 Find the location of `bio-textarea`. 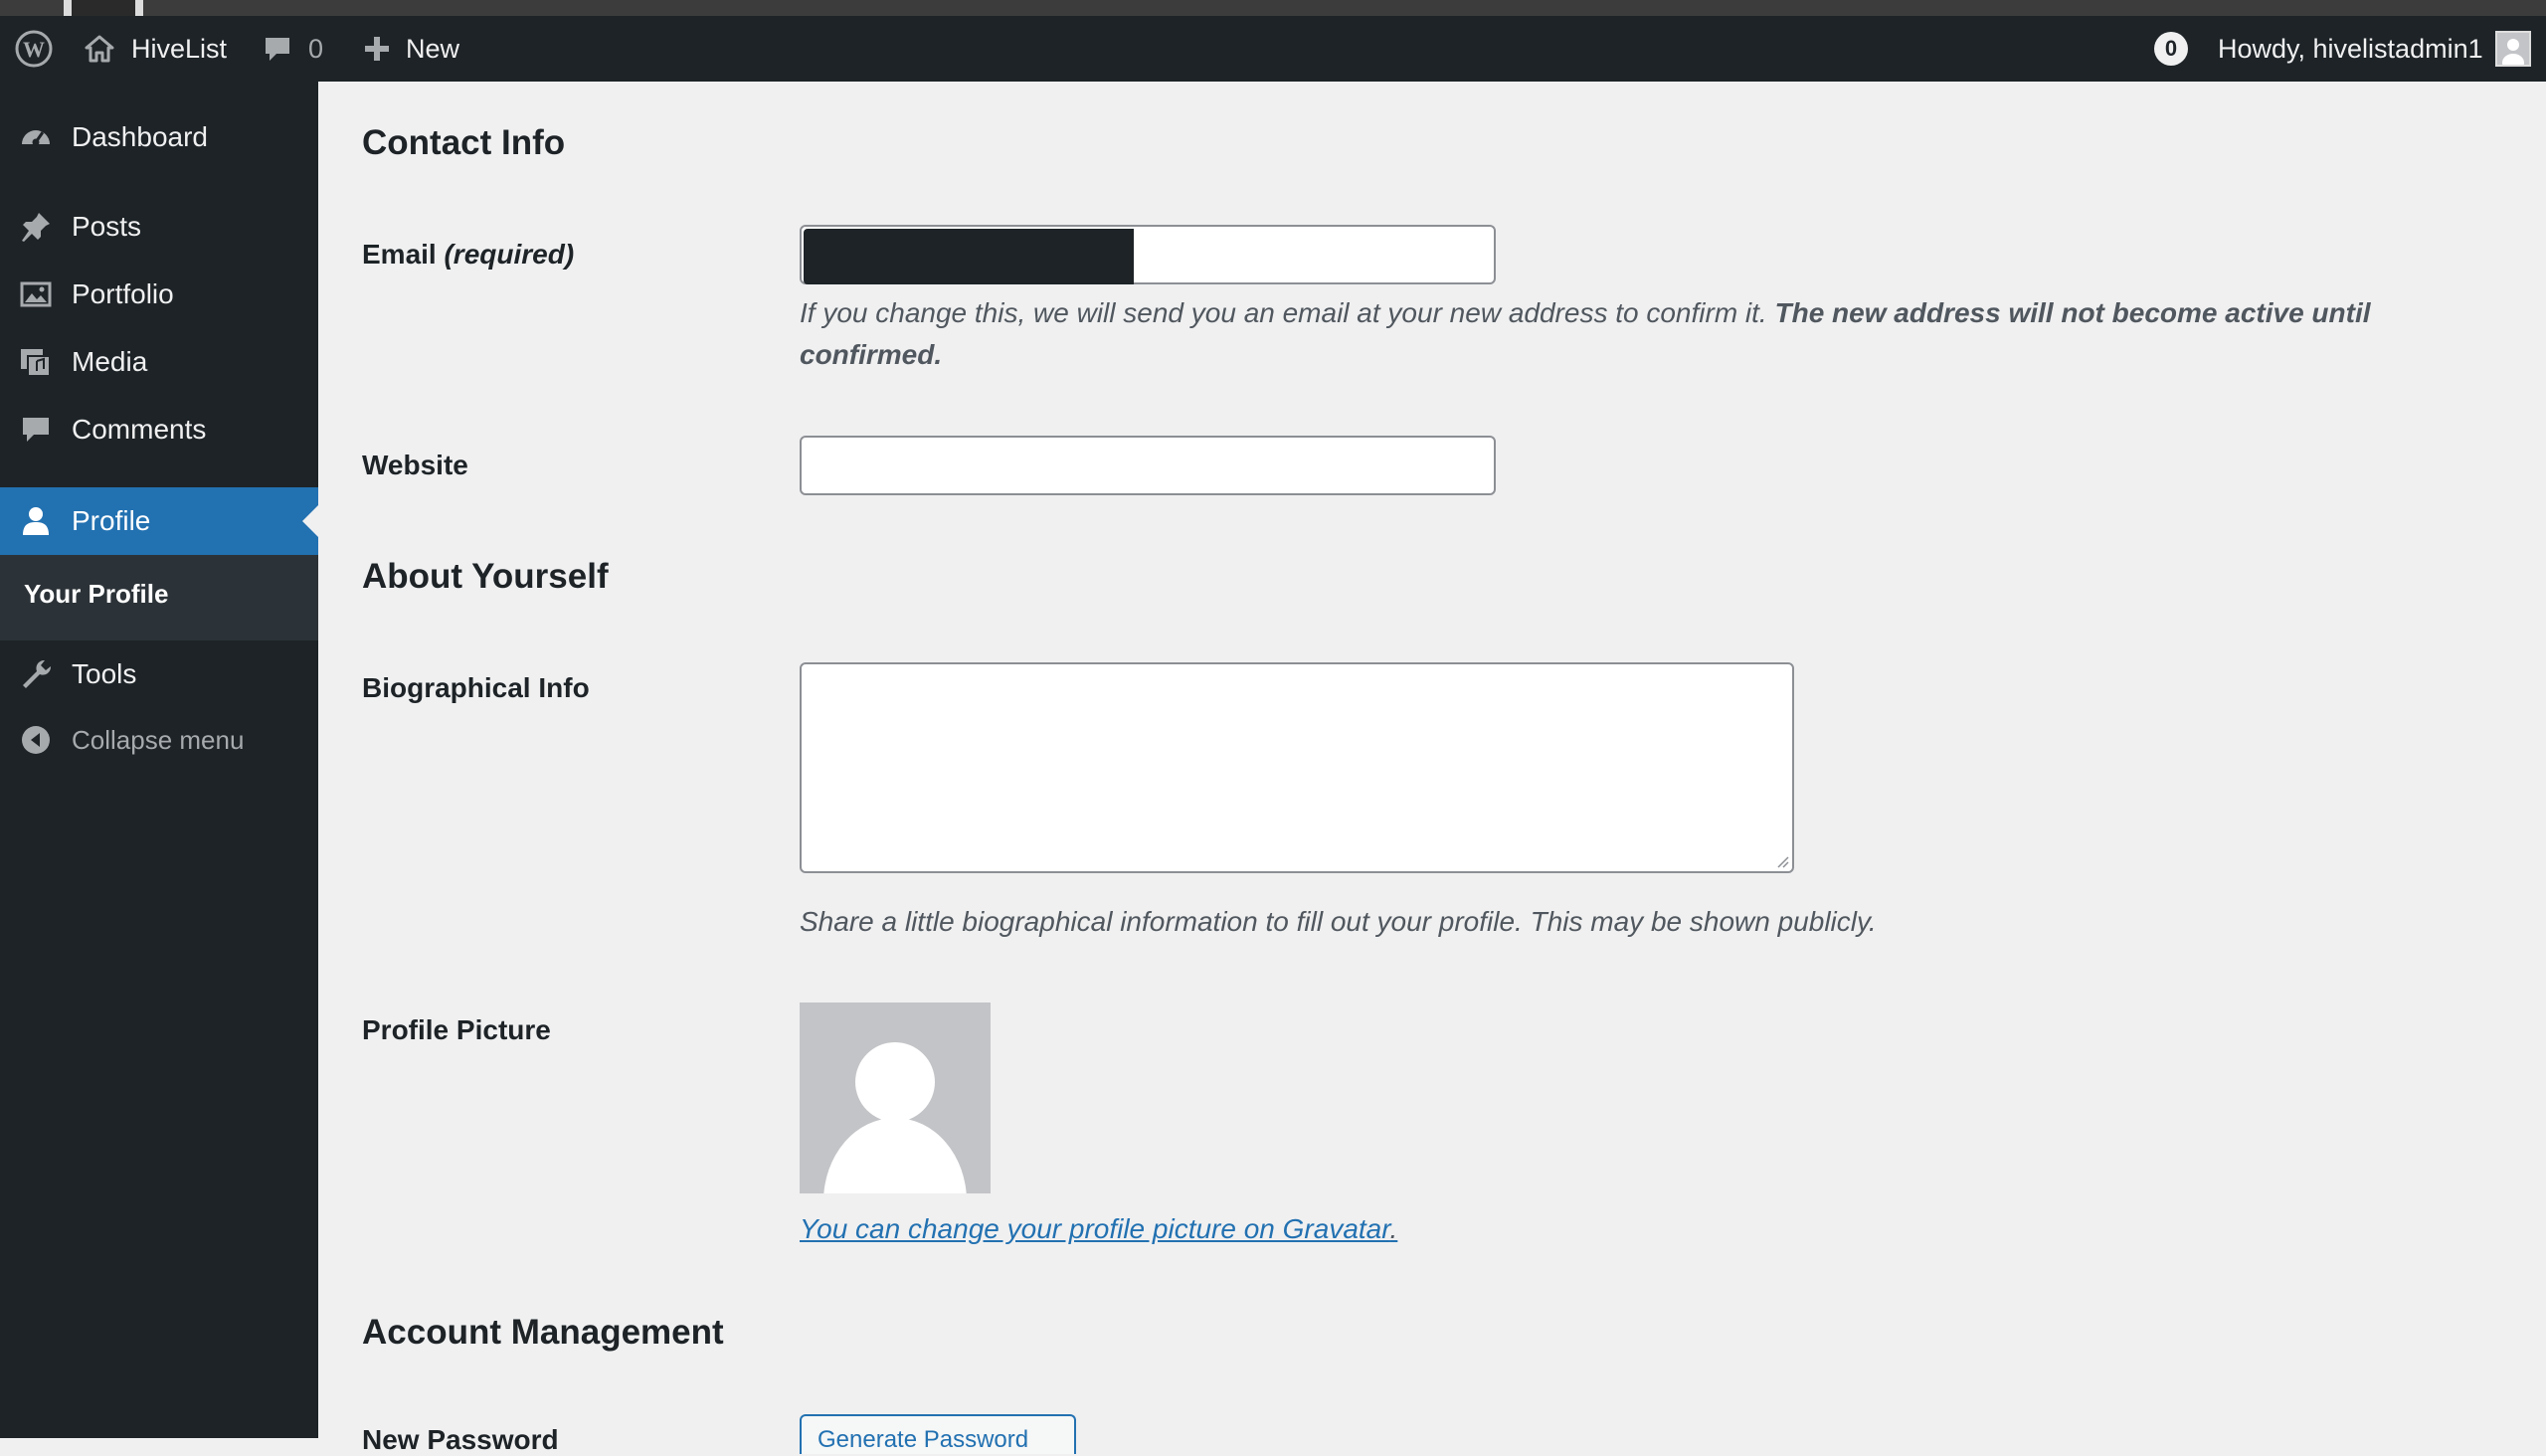

bio-textarea is located at coordinates (1297, 767).